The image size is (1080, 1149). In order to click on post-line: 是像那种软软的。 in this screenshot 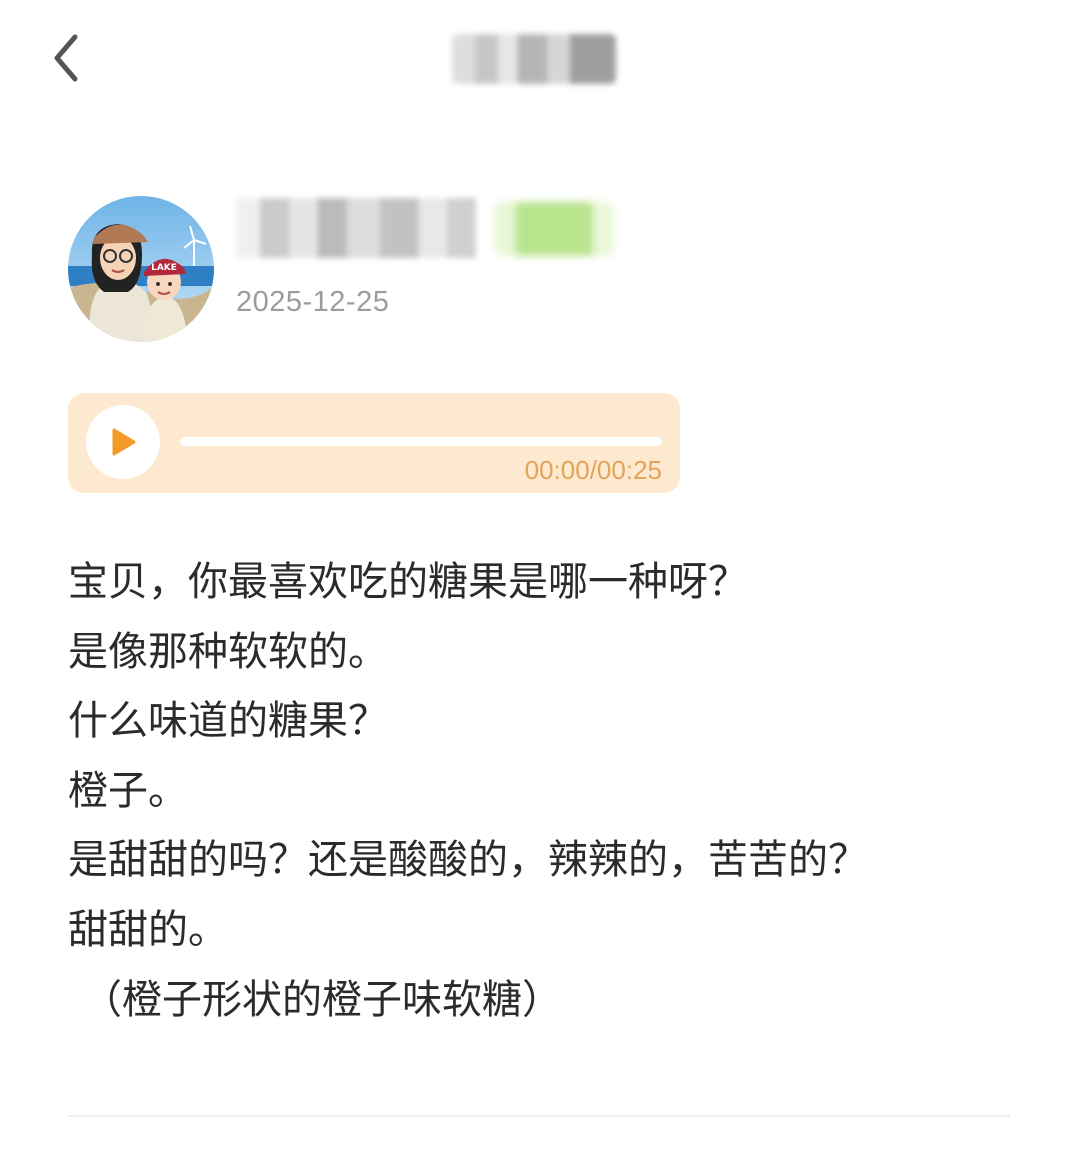, I will do `click(228, 651)`.